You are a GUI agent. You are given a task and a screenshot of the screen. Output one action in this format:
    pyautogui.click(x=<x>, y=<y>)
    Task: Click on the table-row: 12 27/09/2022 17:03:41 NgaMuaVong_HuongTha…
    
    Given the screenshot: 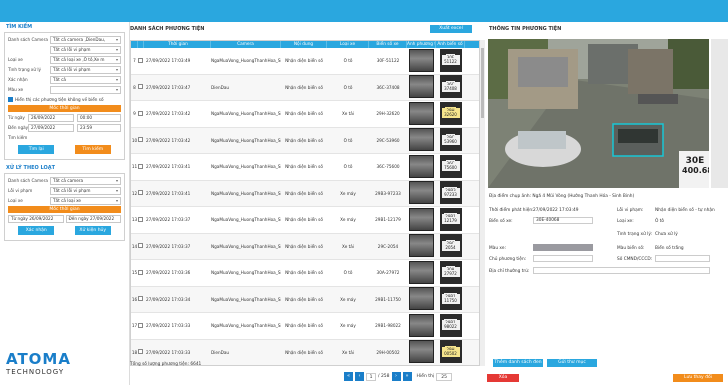 What is the action you would take?
    pyautogui.click(x=305, y=193)
    